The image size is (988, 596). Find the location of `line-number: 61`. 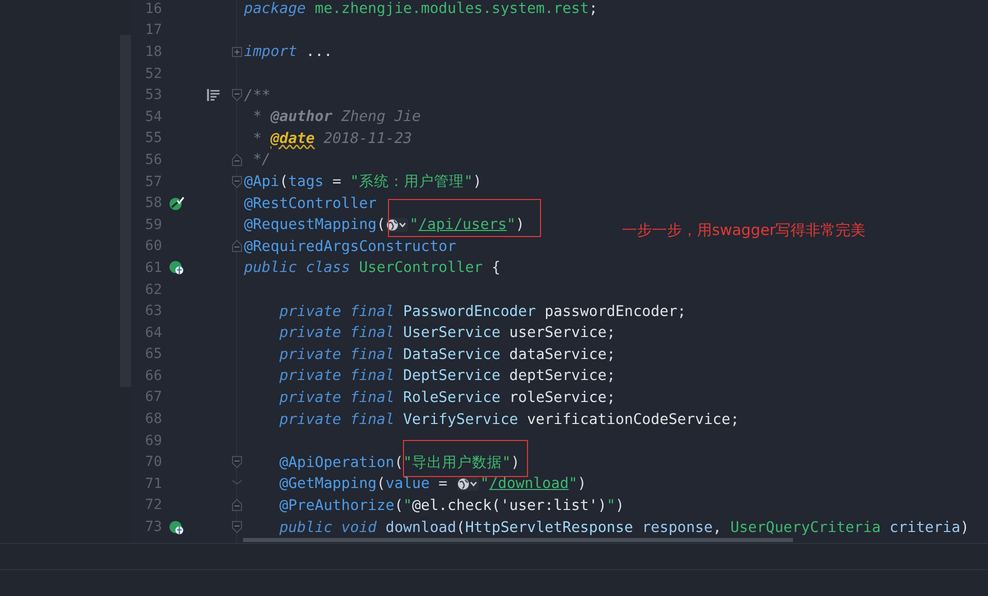

line-number: 61 is located at coordinates (153, 268).